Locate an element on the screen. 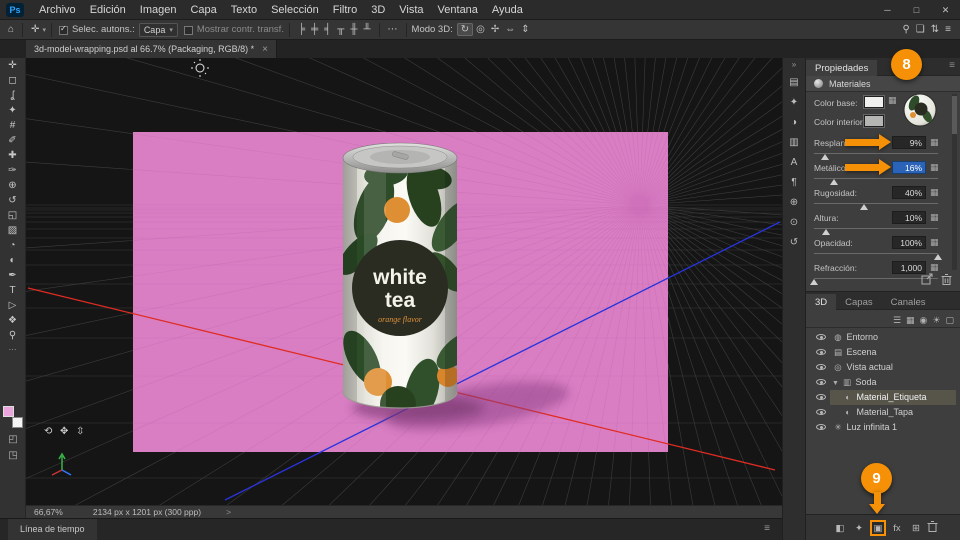 Image resolution: width=960 pixels, height=540 pixels. align-bottom-icon: ╨ is located at coordinates (366, 29).